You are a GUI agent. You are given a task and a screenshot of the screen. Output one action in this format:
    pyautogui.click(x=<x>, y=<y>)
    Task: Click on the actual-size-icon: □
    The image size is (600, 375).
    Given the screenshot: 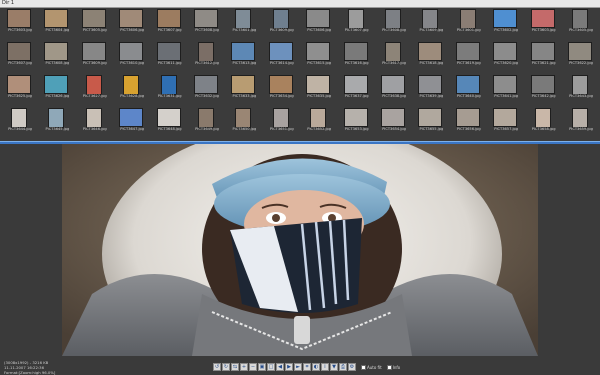 What is the action you would take?
    pyautogui.click(x=271, y=367)
    